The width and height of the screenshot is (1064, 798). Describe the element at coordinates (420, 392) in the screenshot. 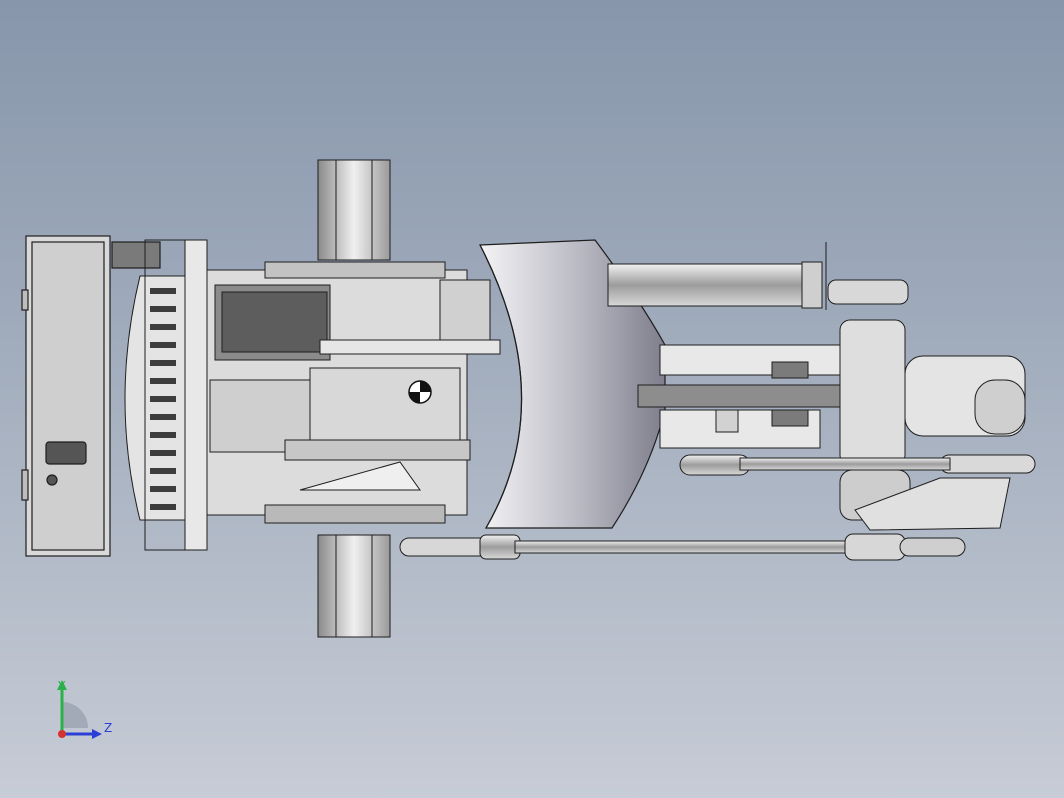

I see `center-of-mass-icon` at that location.